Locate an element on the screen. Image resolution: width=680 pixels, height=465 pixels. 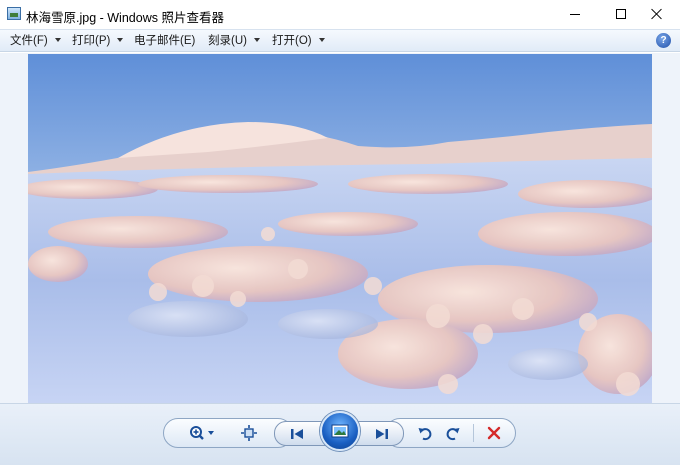
menu-open-label: 打开(O) is located at coordinates (292, 41).